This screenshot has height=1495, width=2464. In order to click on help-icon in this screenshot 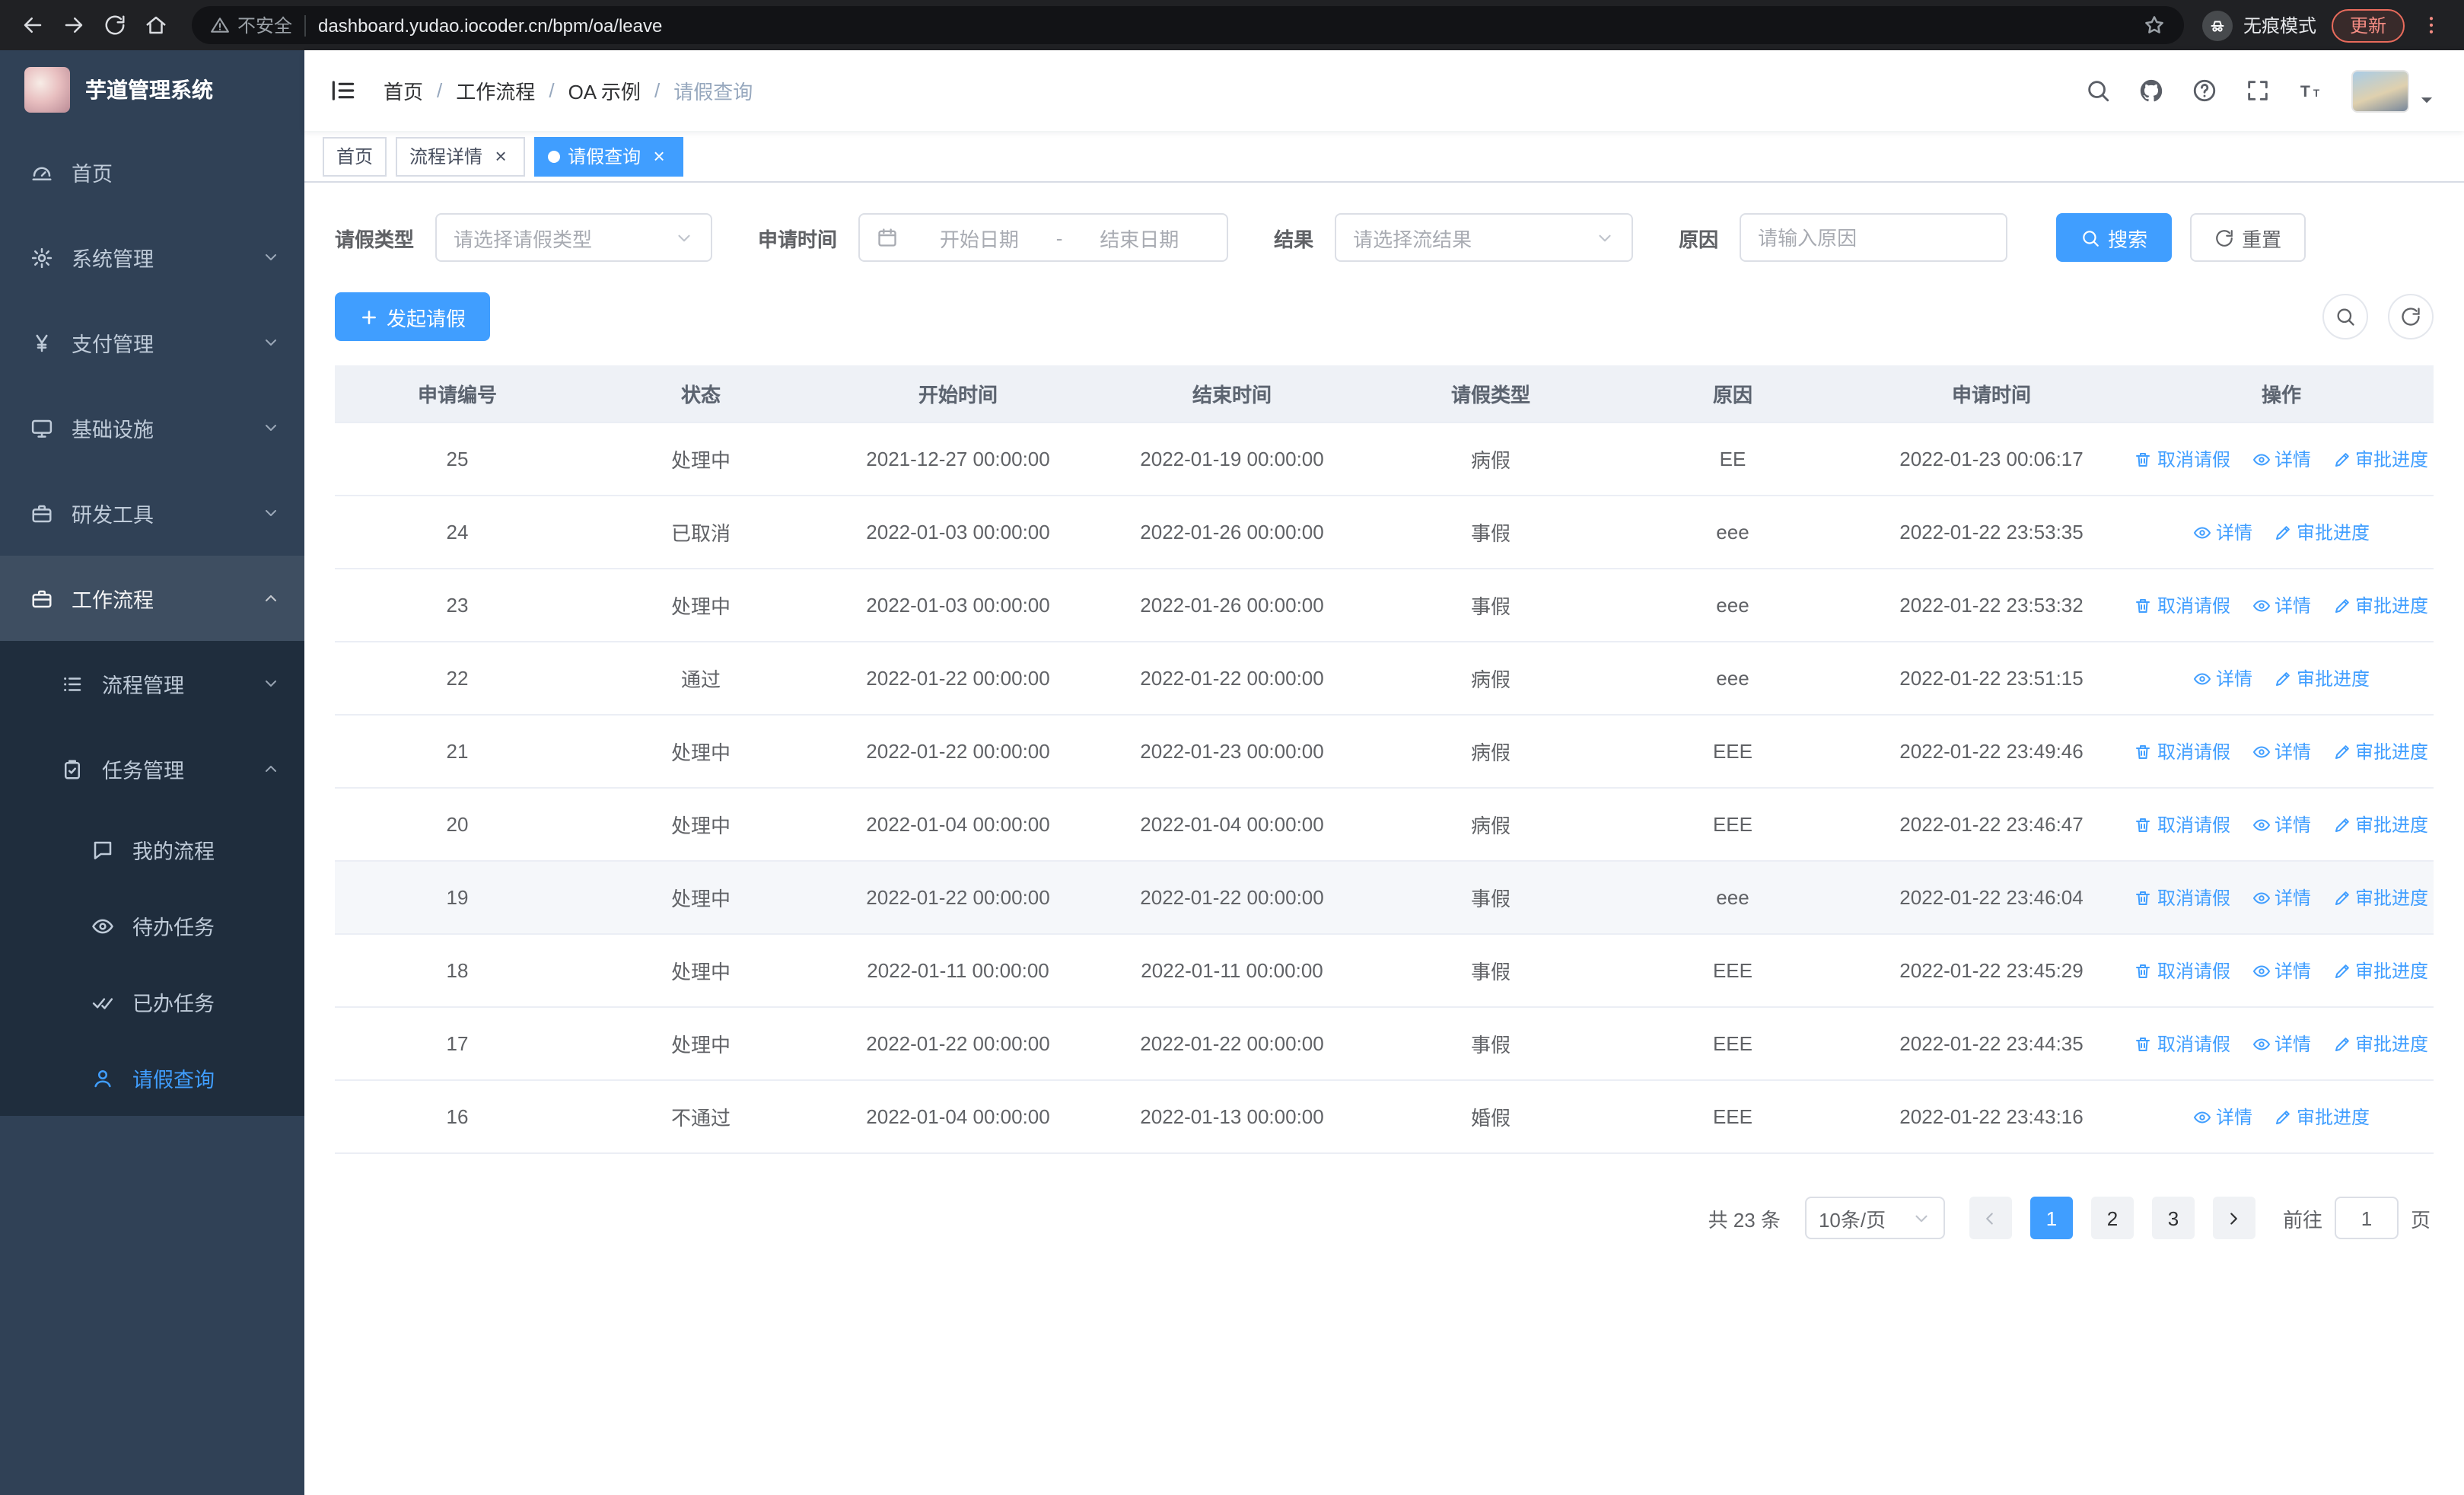, I will do `click(2204, 91)`.